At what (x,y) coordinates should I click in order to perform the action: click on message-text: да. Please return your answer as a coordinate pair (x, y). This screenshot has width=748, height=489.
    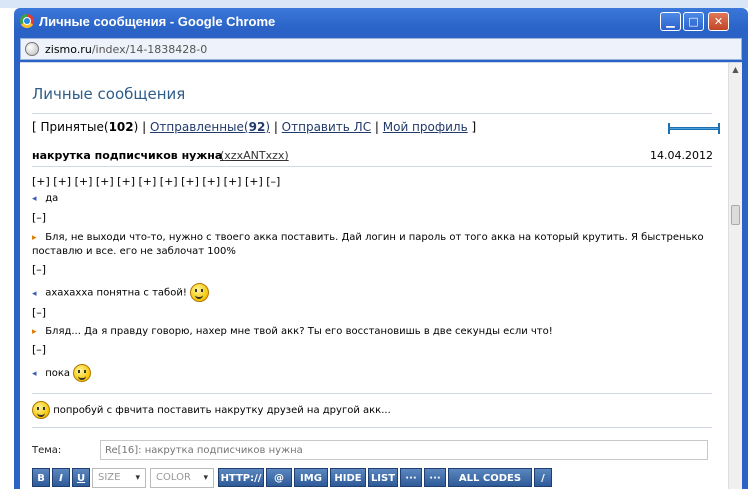
    Looking at the image, I should click on (52, 198).